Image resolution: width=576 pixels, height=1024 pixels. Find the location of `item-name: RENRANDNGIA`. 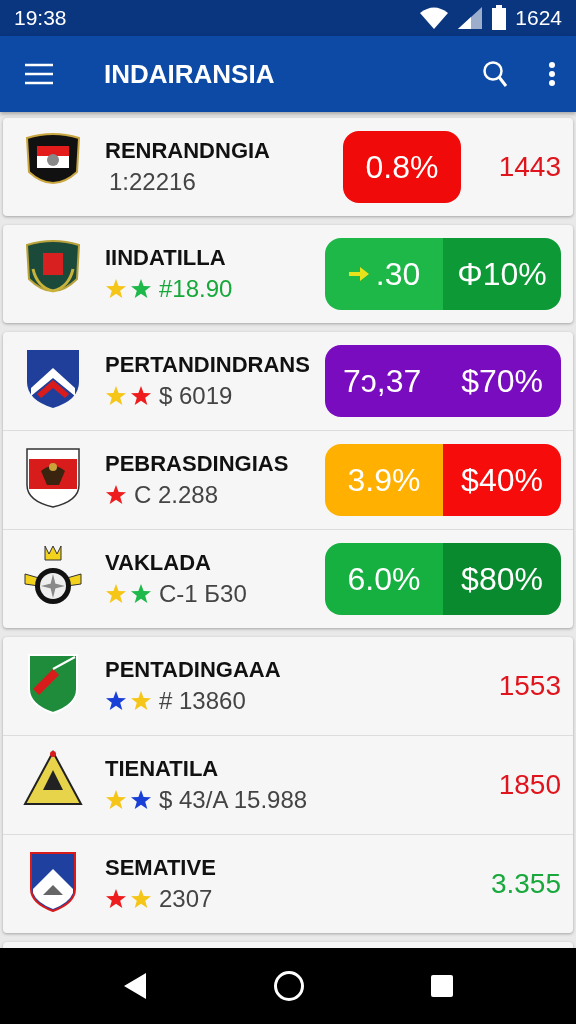

item-name: RENRANDNGIA is located at coordinates (188, 151).